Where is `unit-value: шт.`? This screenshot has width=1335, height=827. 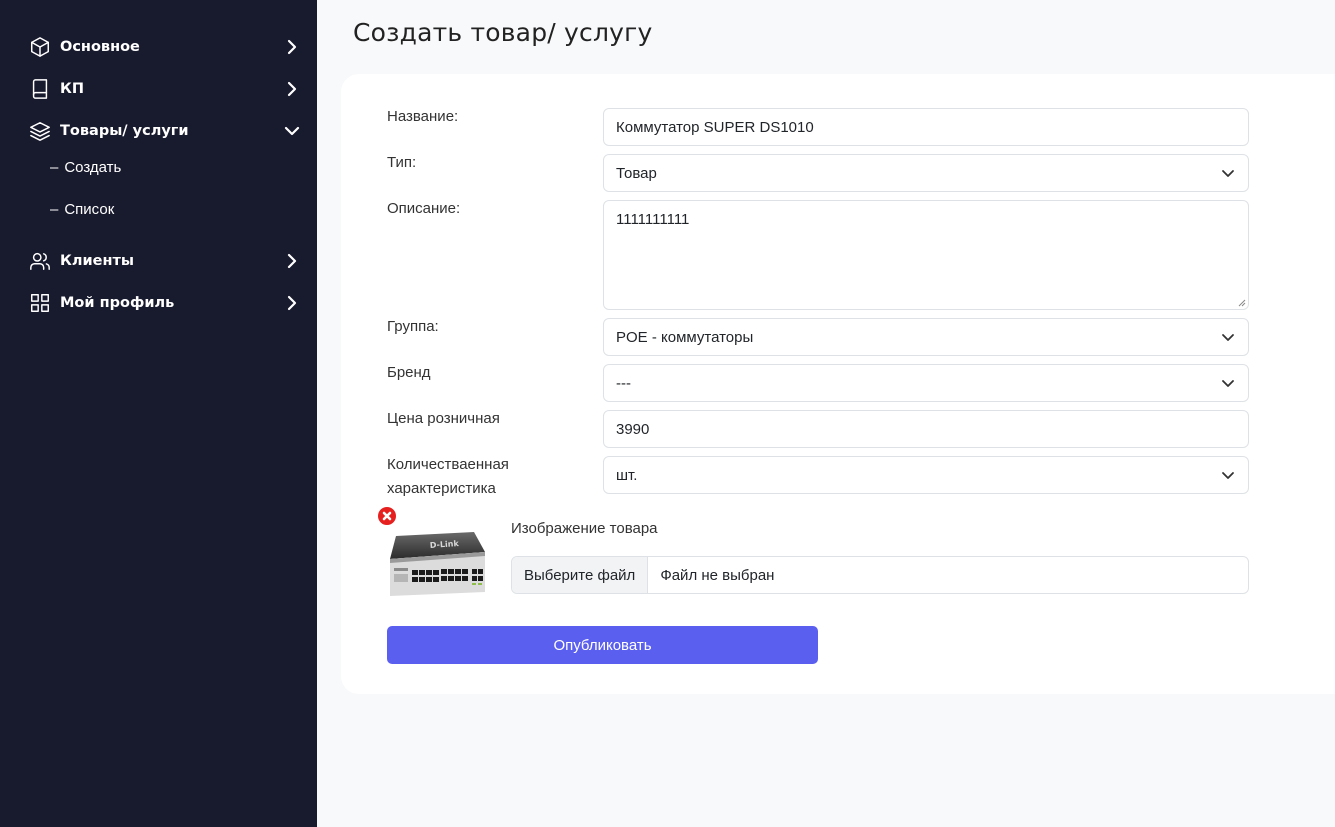 unit-value: шт. is located at coordinates (627, 475).